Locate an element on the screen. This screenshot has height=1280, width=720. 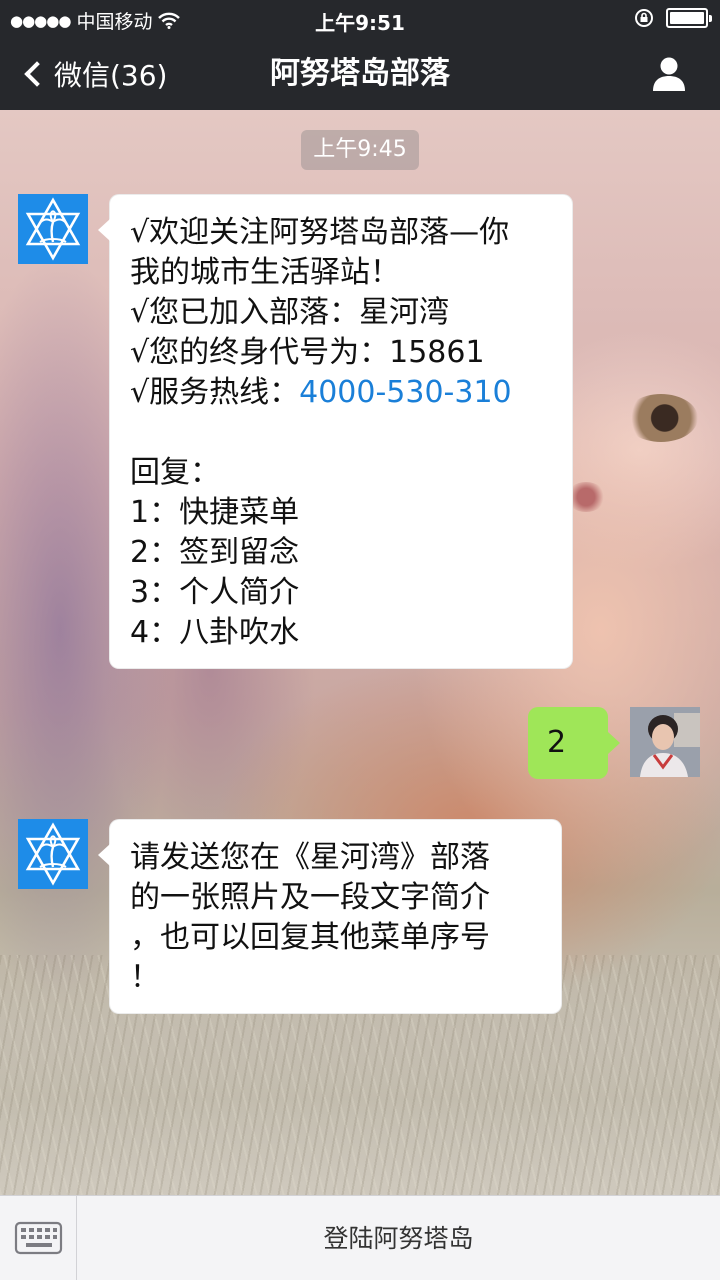
message-bubble-instructions: 请发送您在《星河湾》部落 的一张照片及一段文字简介 ，也可以回复其他菜单序号 ！ is located at coordinates (330, 916).